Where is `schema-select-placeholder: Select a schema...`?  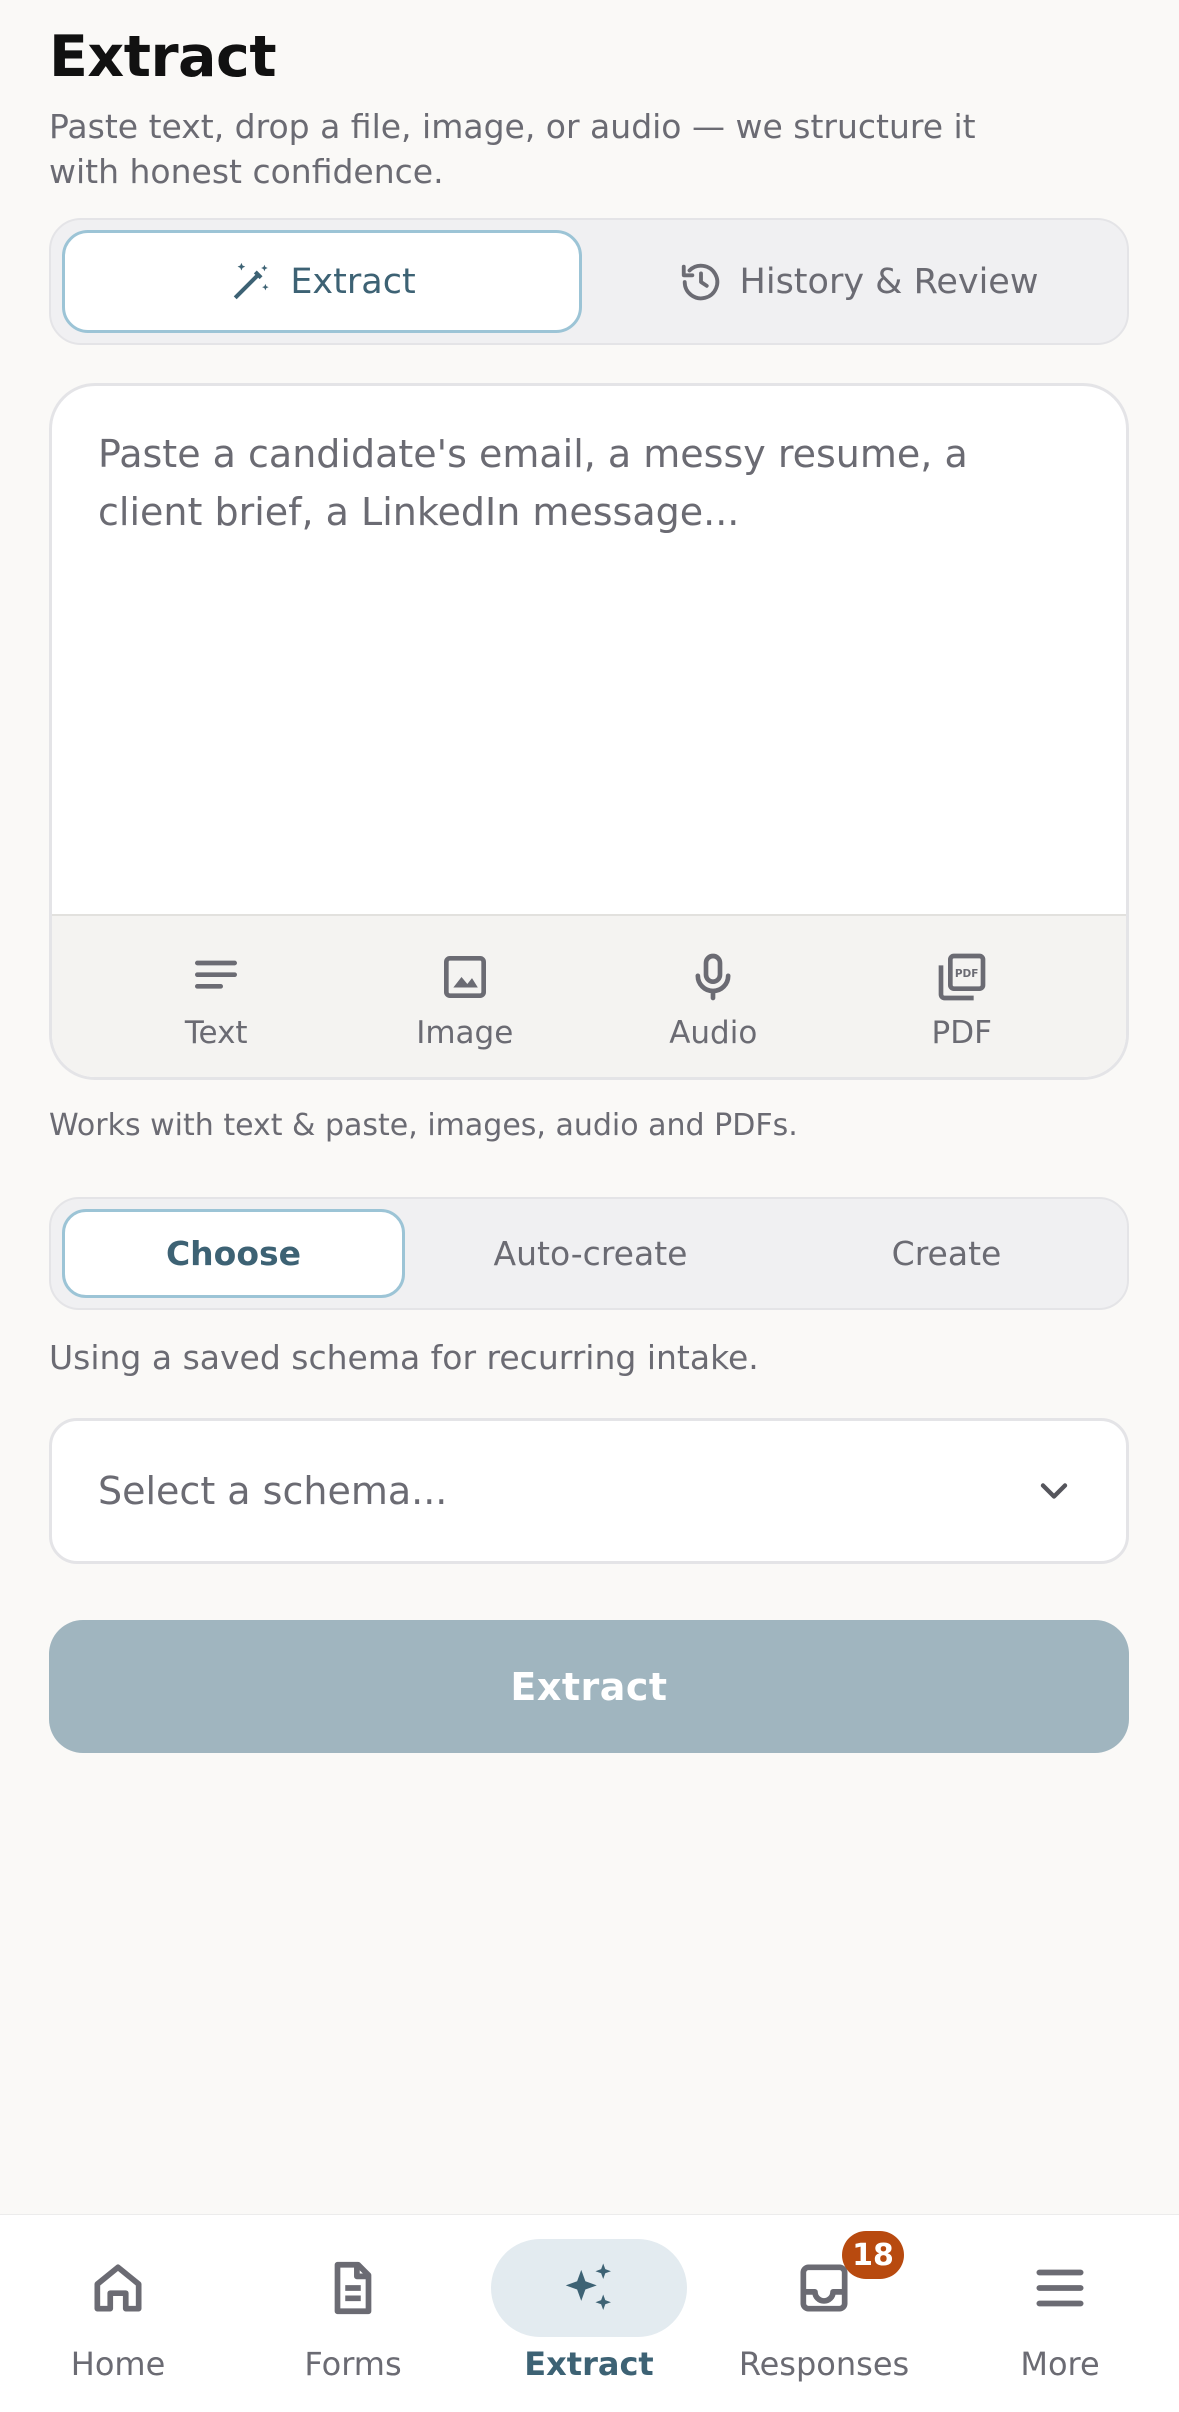 schema-select-placeholder: Select a schema... is located at coordinates (273, 1491).